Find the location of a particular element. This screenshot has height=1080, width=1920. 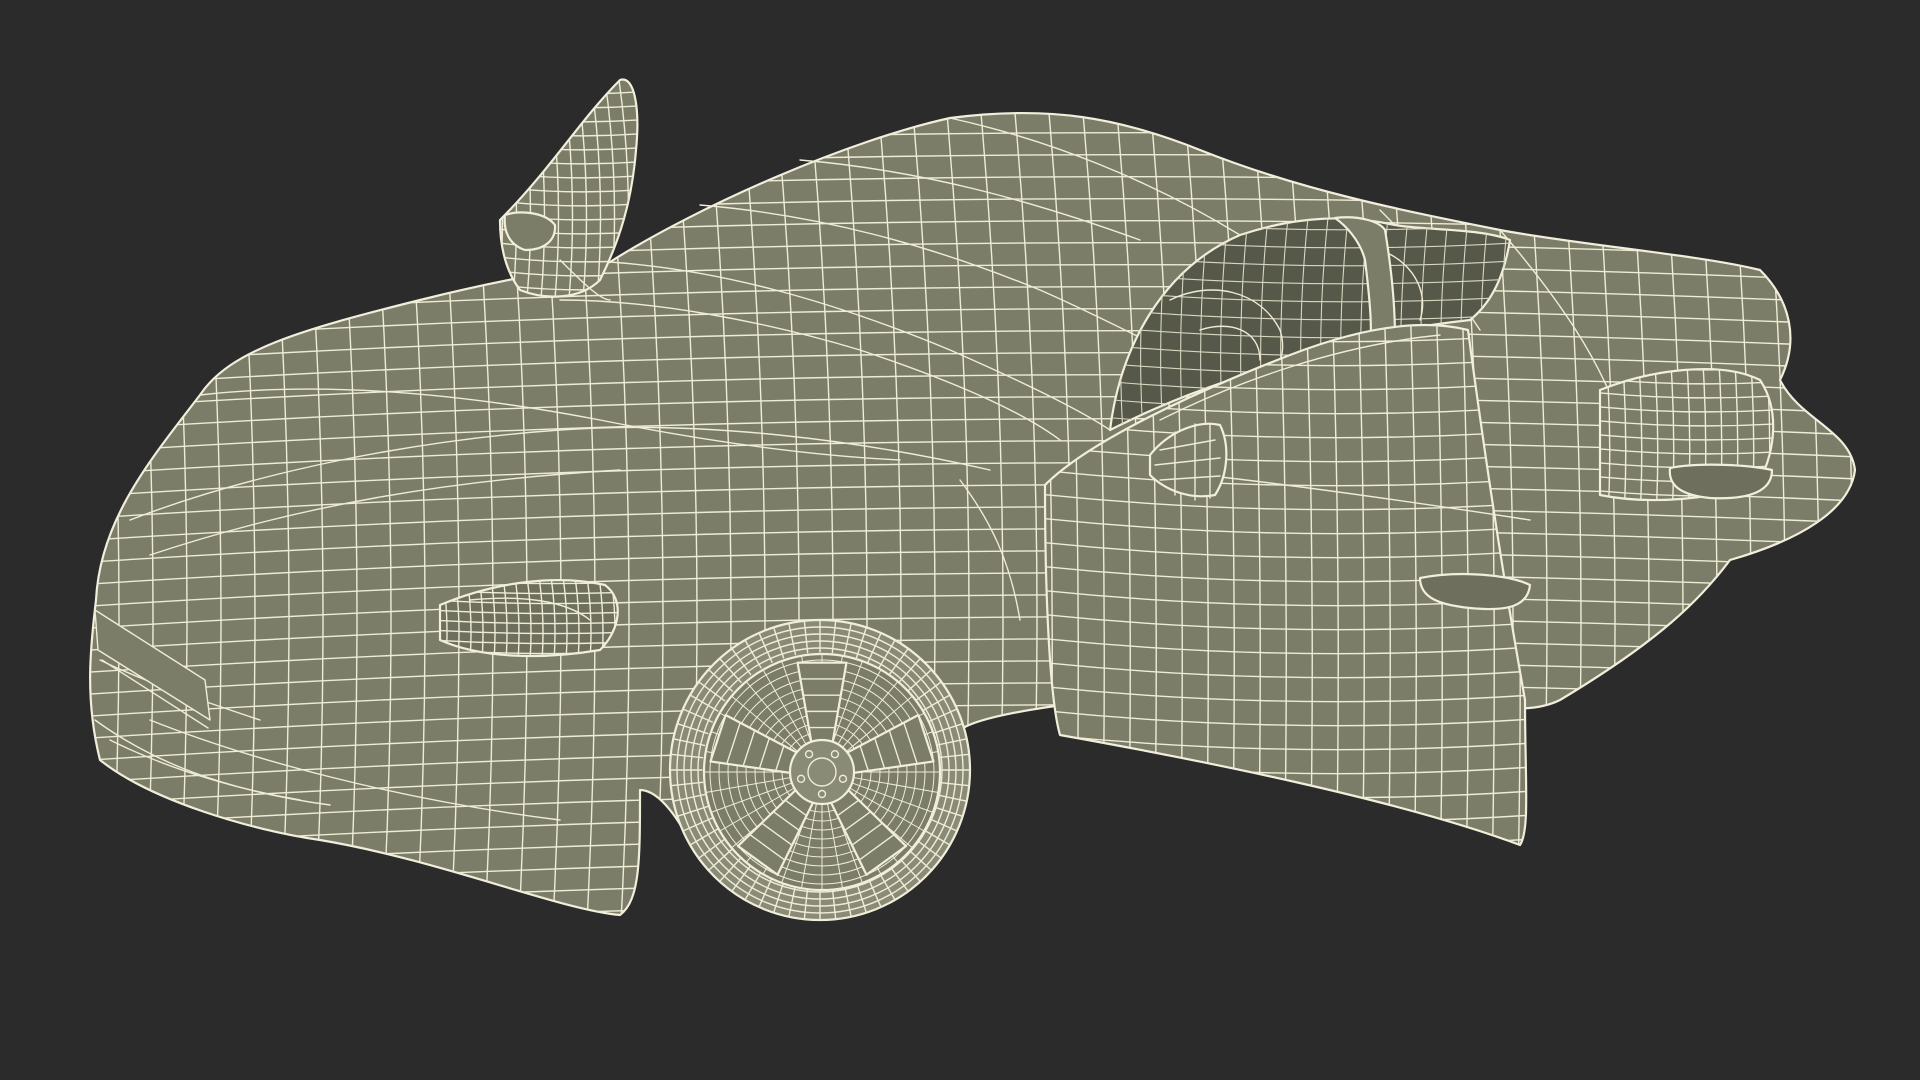

wheel-hub is located at coordinates (822, 772).